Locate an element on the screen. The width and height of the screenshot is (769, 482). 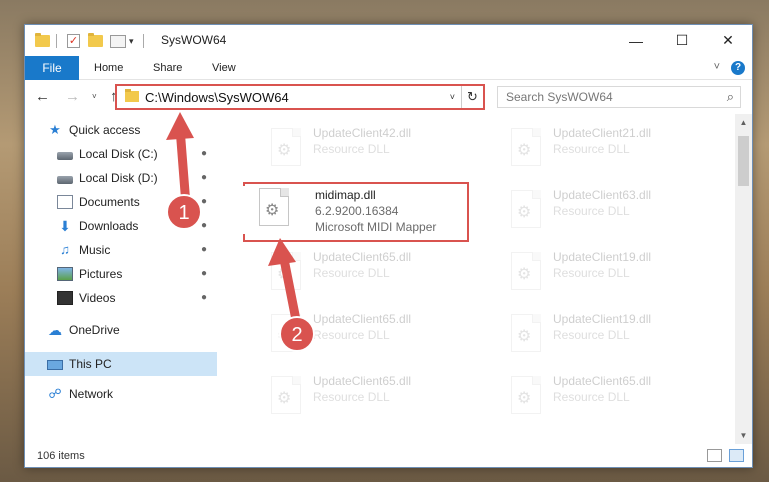
address-dropdown-chevron-icon: ˅ is located at coordinates (452, 97).